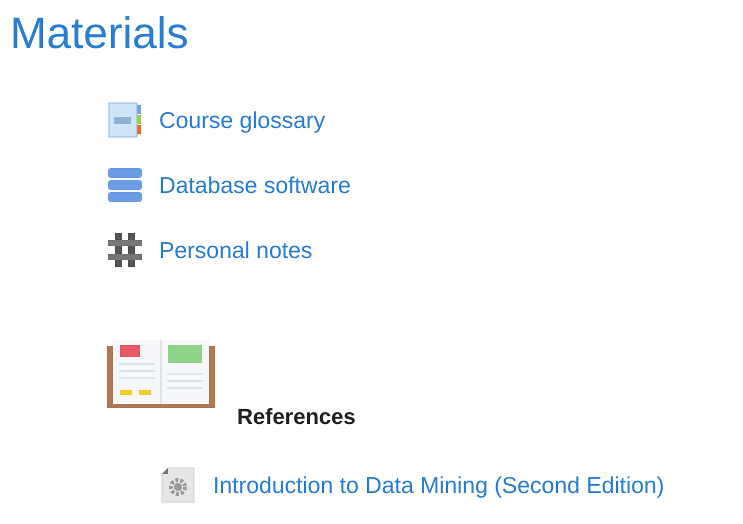 The height and width of the screenshot is (524, 743). I want to click on activity-link: Course glossary, so click(242, 120).